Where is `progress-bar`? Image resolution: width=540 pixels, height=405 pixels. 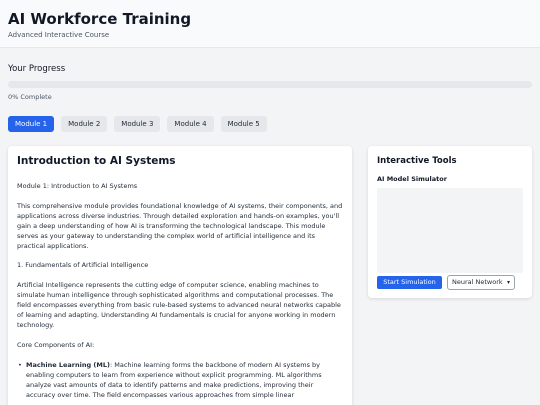
progress-bar is located at coordinates (270, 84).